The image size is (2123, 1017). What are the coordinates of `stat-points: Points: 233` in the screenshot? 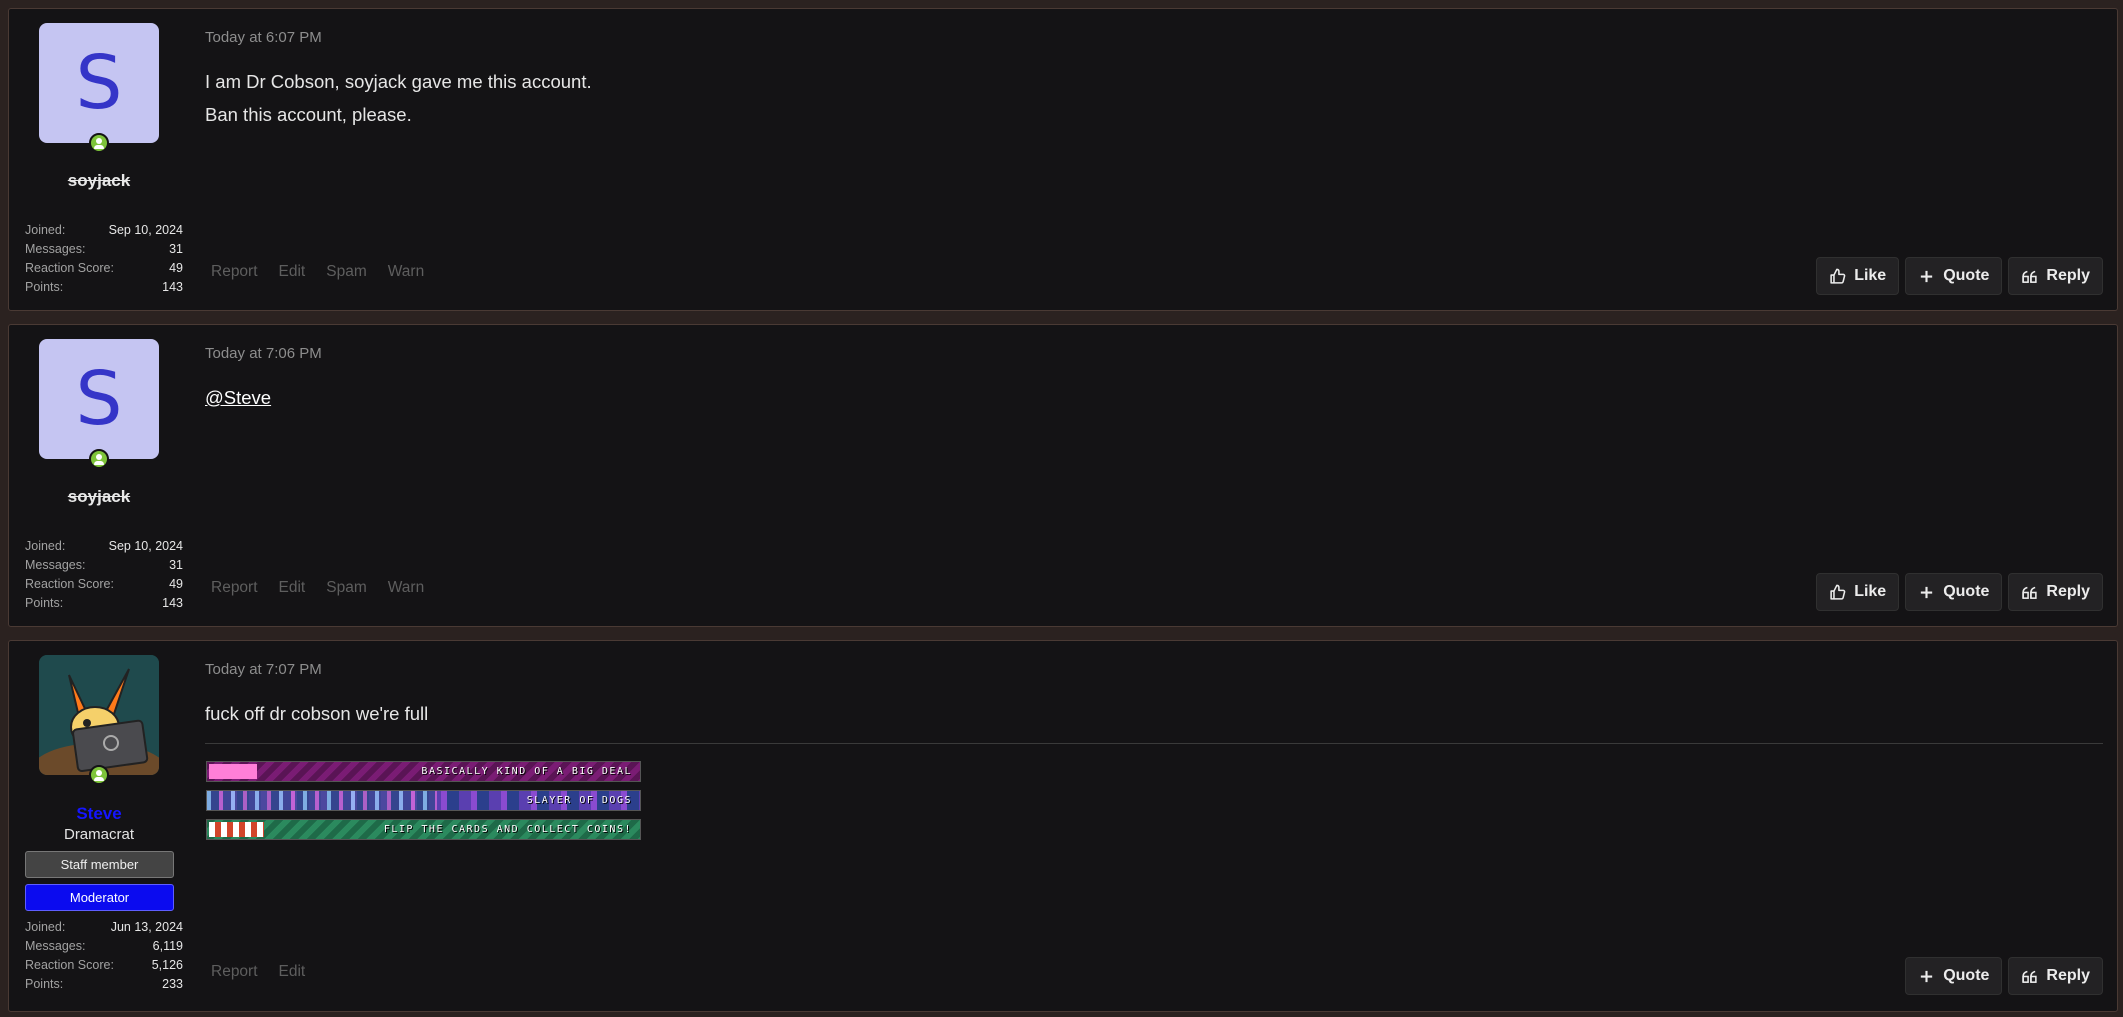 It's located at (104, 984).